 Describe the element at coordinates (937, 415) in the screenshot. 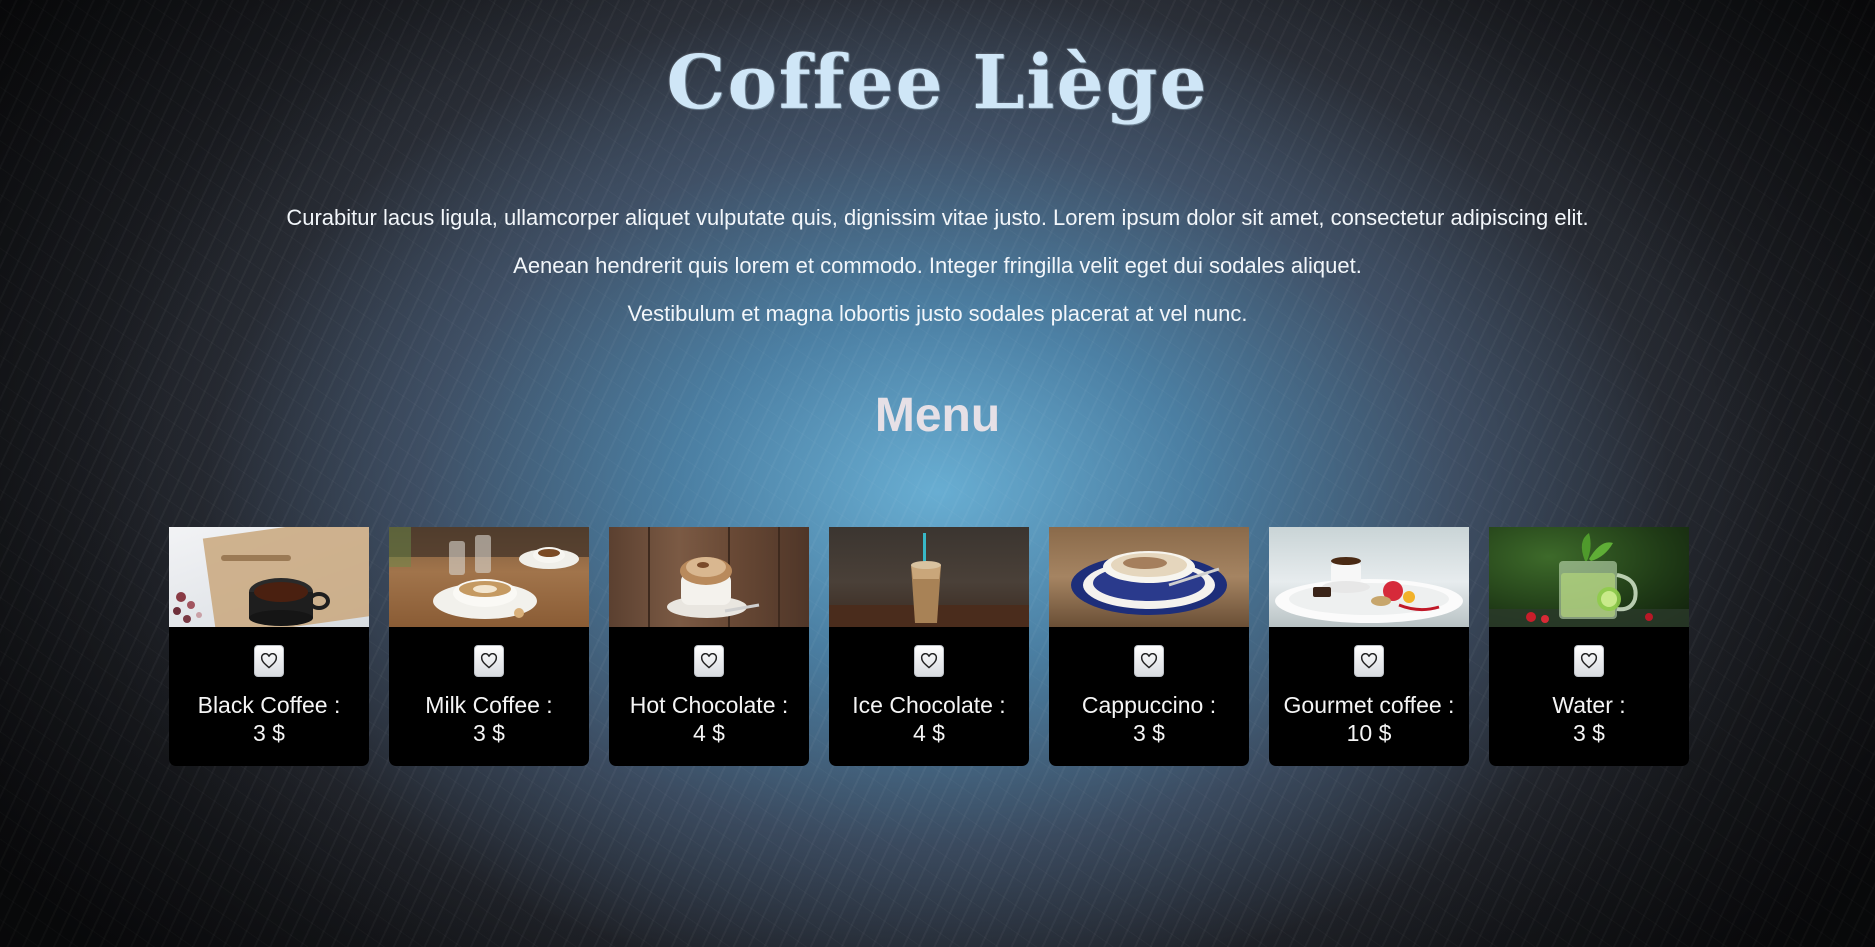

I see `menu-title: Menu` at that location.